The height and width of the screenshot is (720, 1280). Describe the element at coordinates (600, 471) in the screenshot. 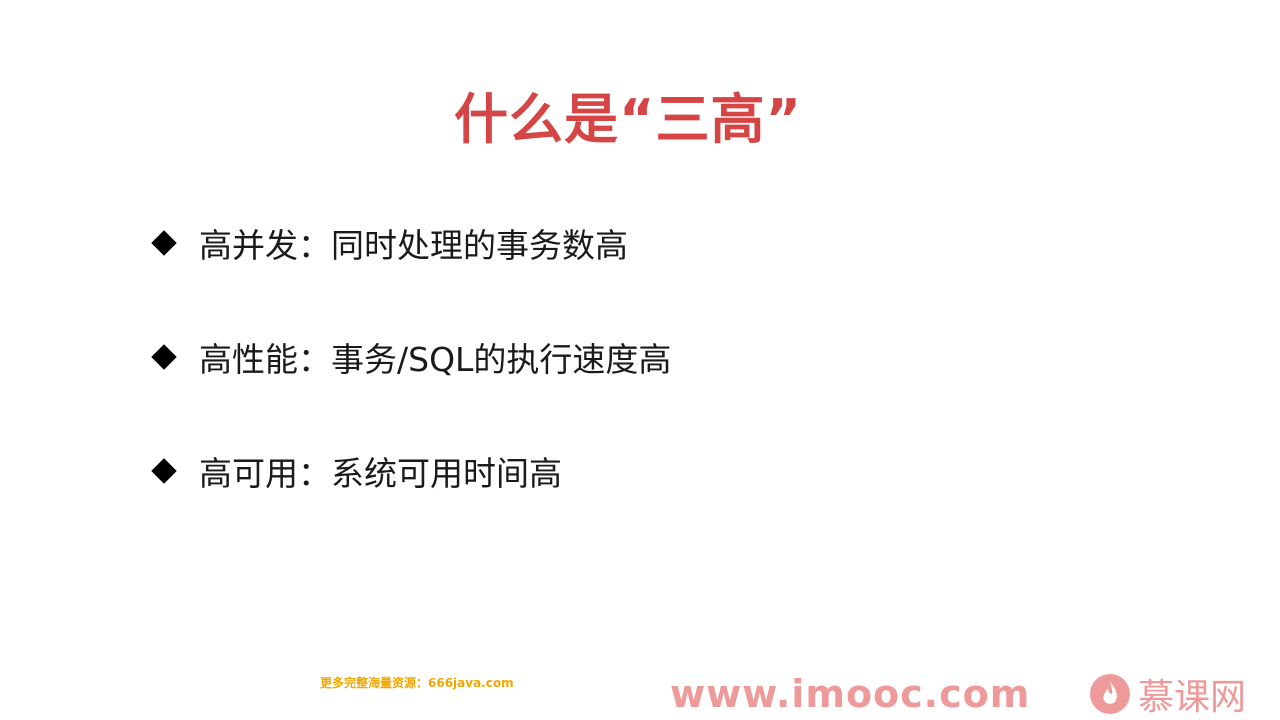

I see `list-item: 高可用：系统可用时间高` at that location.